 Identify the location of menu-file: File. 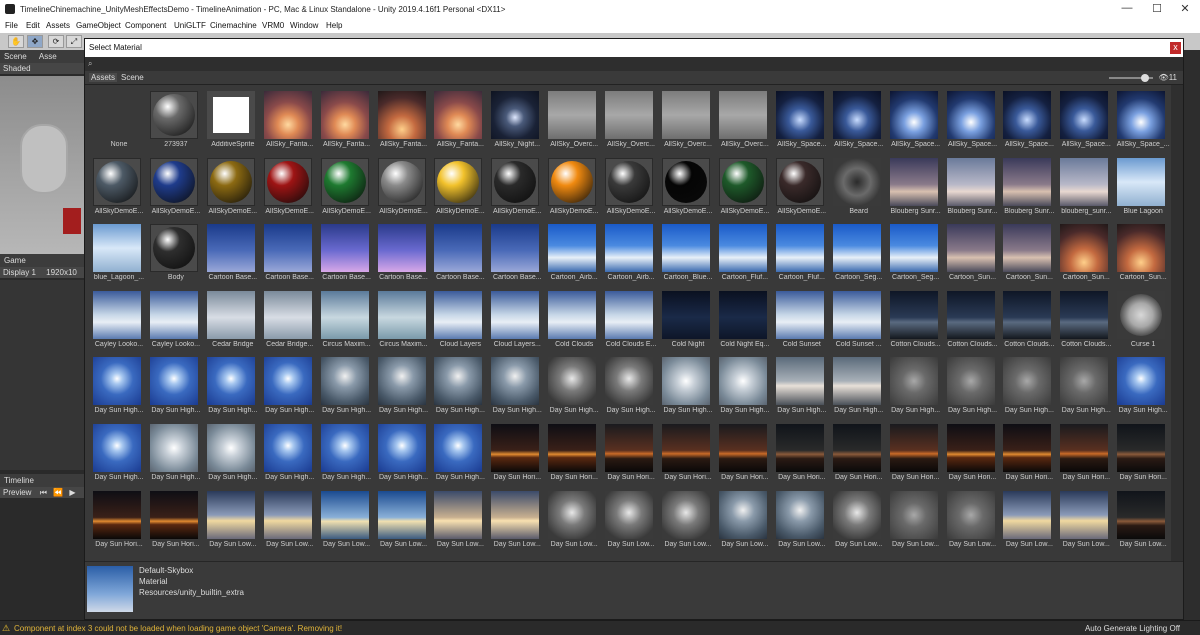
(11, 25).